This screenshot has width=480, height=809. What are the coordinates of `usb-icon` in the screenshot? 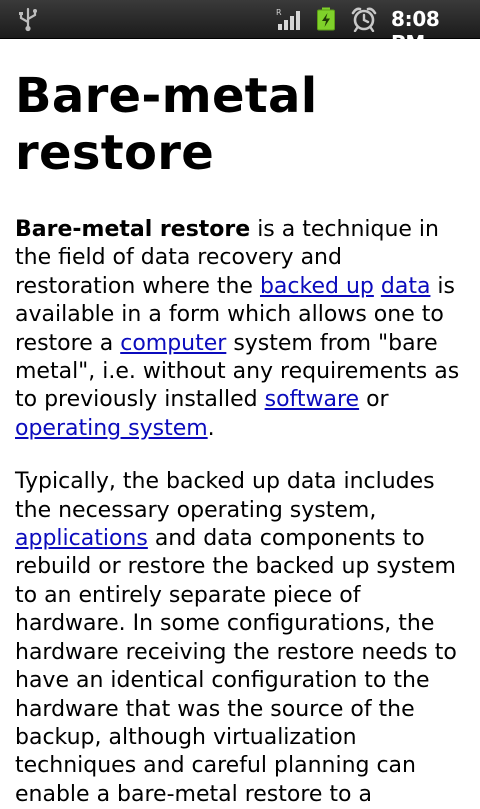 It's located at (28, 19).